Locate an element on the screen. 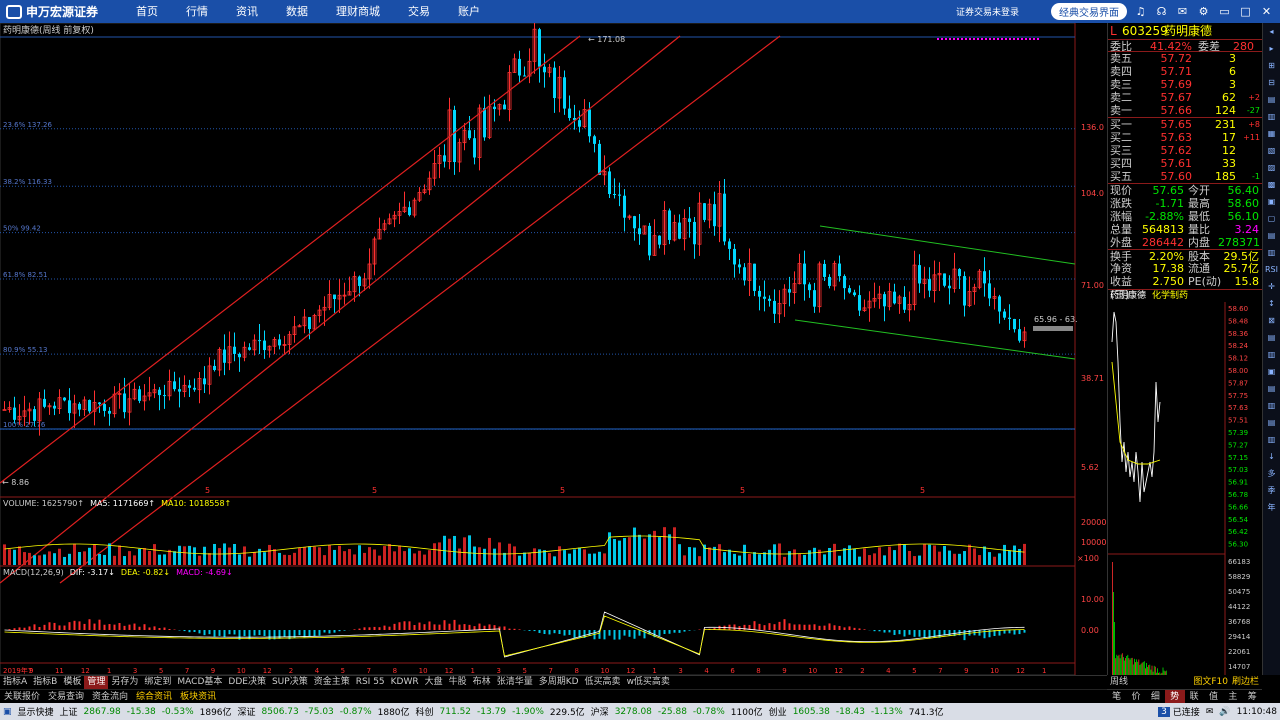  indicator-tab-4: 另存为 is located at coordinates (124, 682).